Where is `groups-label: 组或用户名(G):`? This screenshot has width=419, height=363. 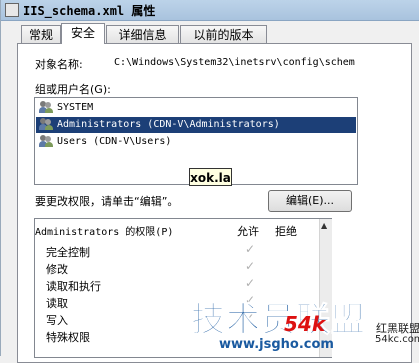
groups-label: 组或用户名(G): is located at coordinates (73, 89).